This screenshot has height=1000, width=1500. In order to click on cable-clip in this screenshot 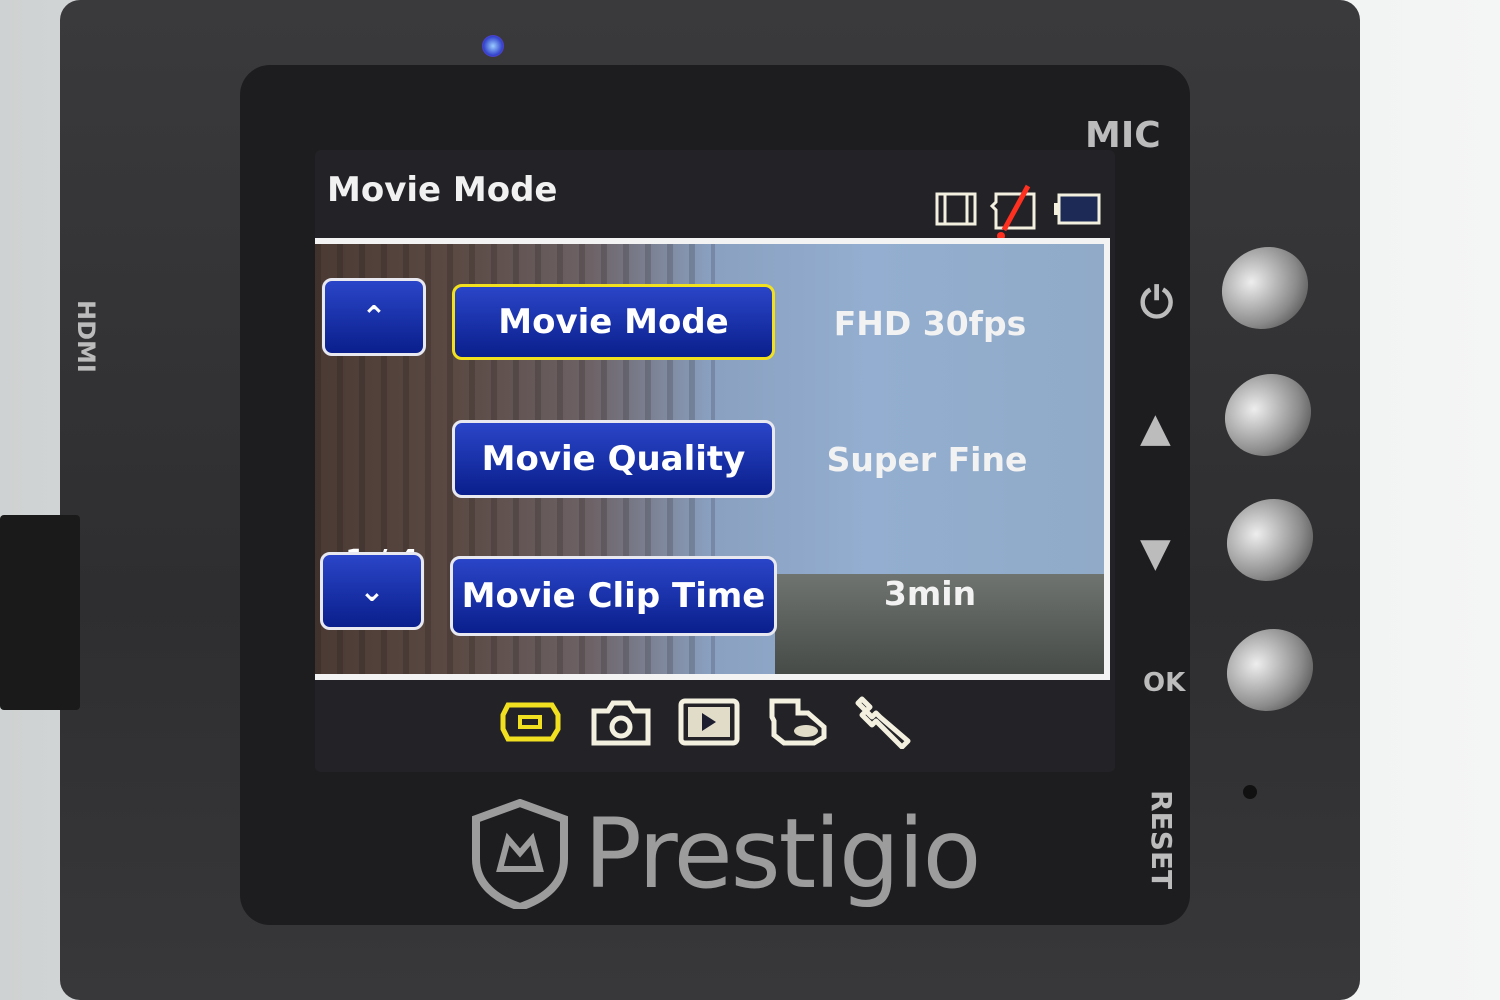, I will do `click(40, 612)`.